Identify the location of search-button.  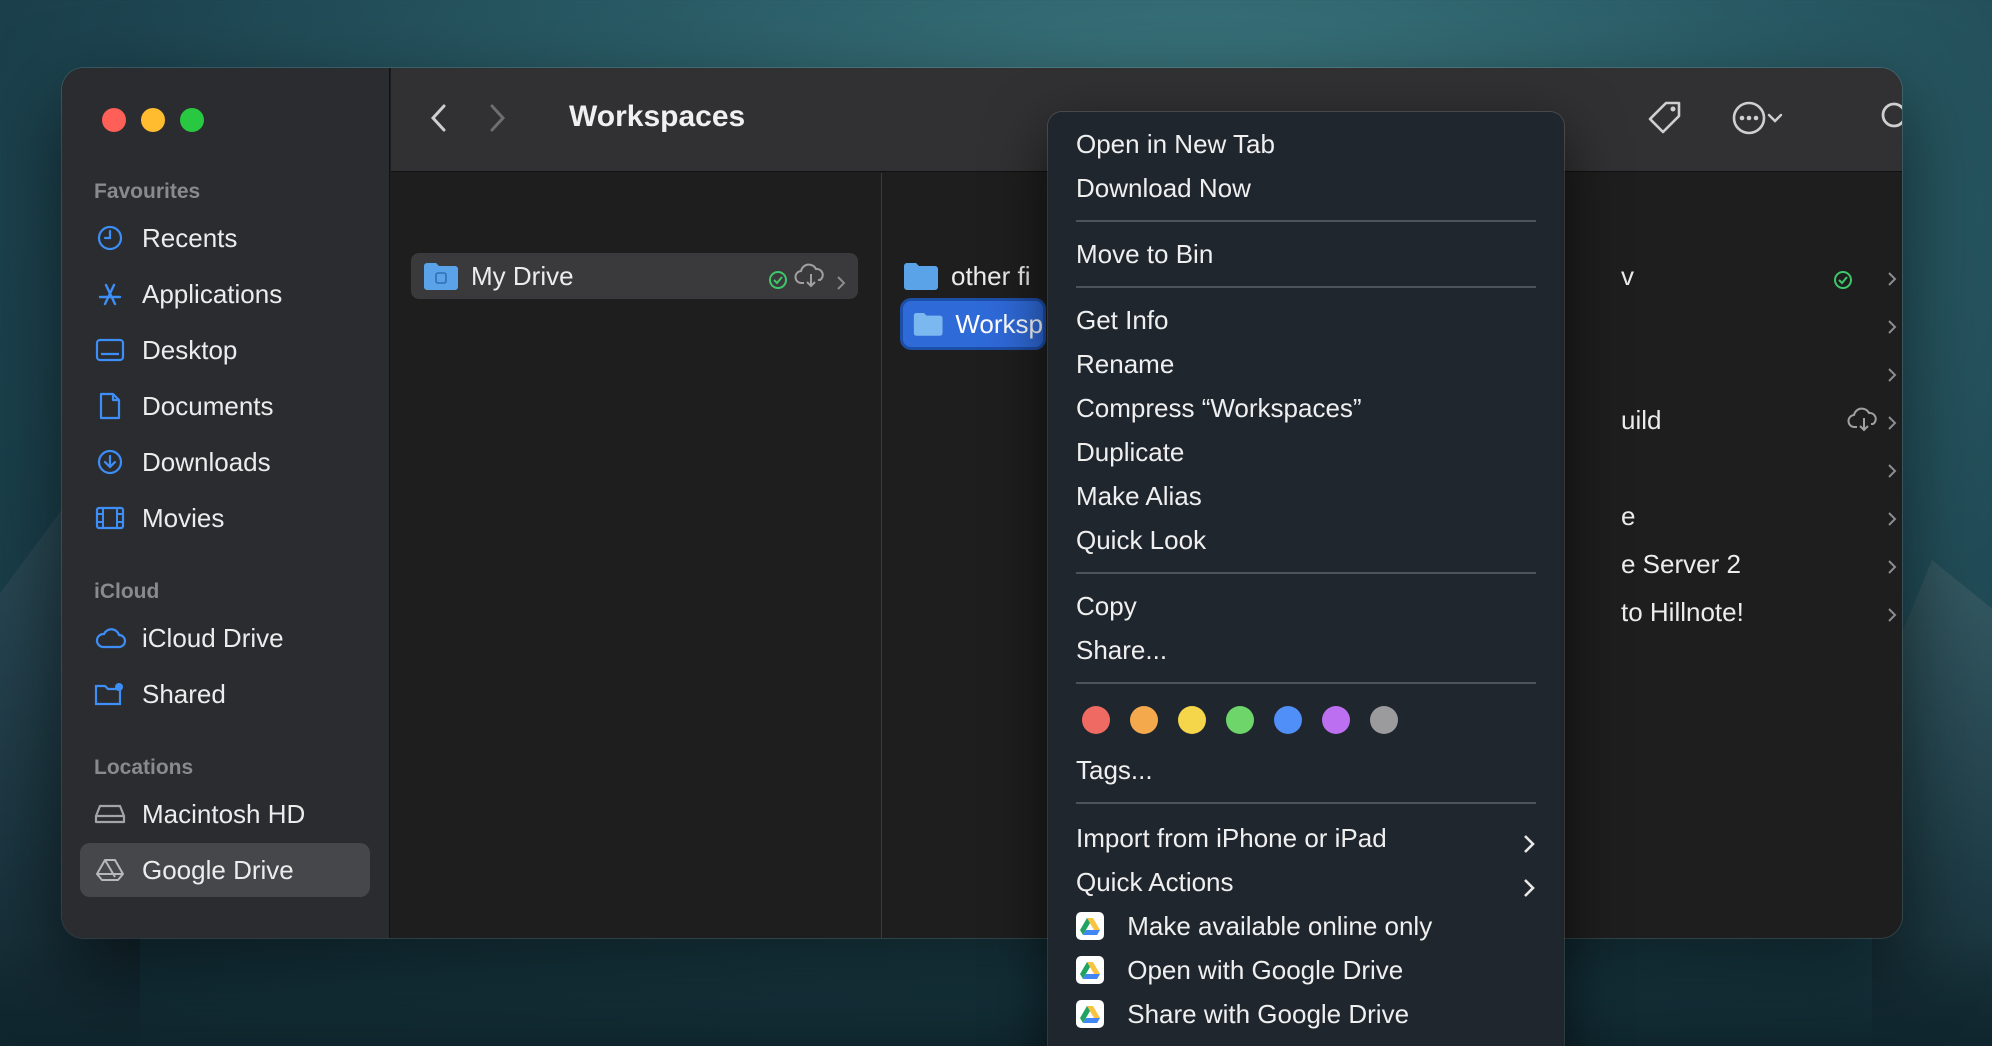
(1888, 120).